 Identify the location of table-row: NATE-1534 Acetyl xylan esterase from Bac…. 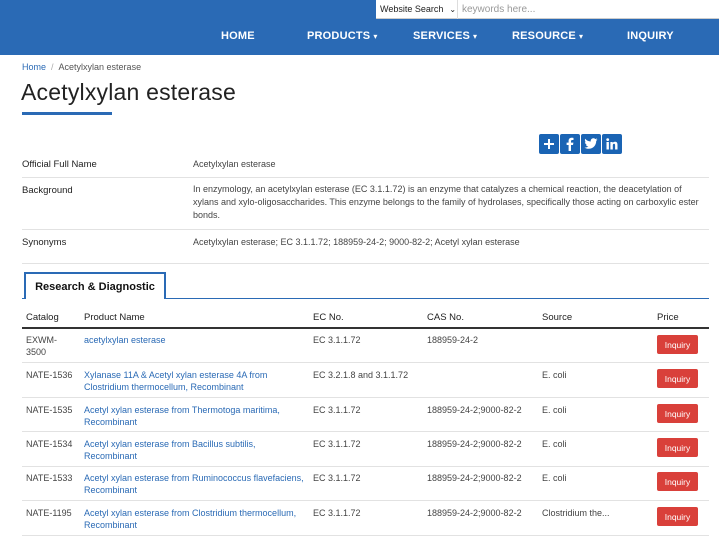
(365, 449).